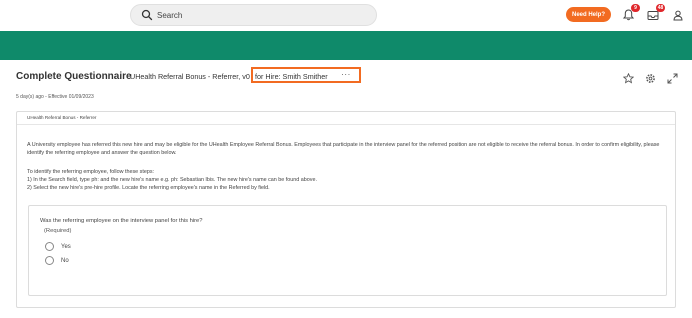 The width and height of the screenshot is (692, 318). Describe the element at coordinates (660, 8) in the screenshot. I see `inbox-badge: 48` at that location.